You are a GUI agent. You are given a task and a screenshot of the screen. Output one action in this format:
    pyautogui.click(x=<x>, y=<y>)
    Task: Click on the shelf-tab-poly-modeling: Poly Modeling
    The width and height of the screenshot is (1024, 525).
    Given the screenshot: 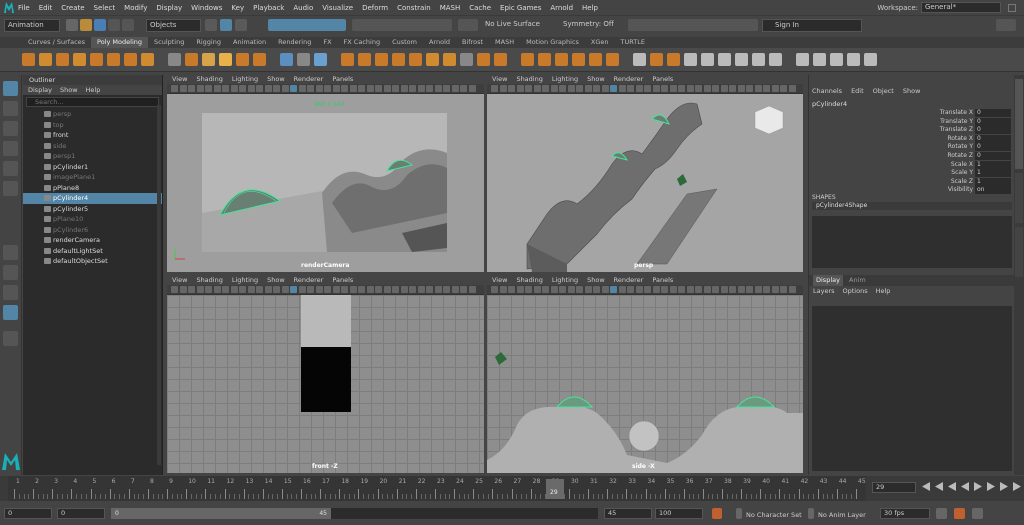 What is the action you would take?
    pyautogui.click(x=119, y=42)
    